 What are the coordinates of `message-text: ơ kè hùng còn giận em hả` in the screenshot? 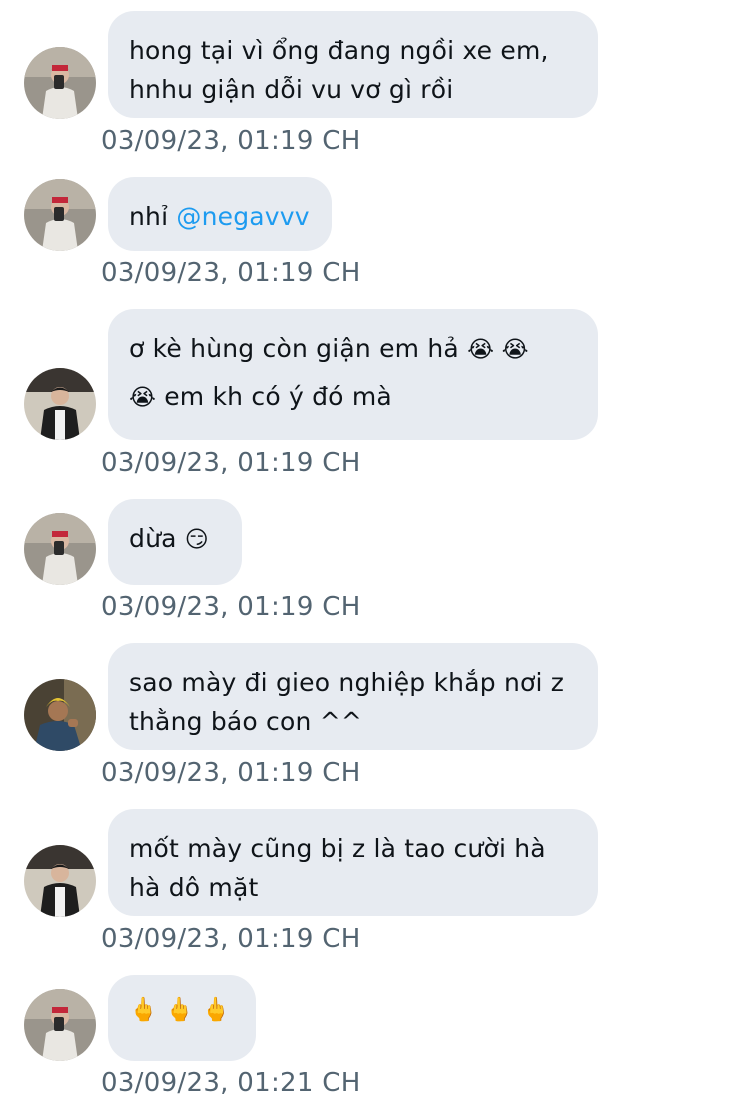 It's located at (298, 348).